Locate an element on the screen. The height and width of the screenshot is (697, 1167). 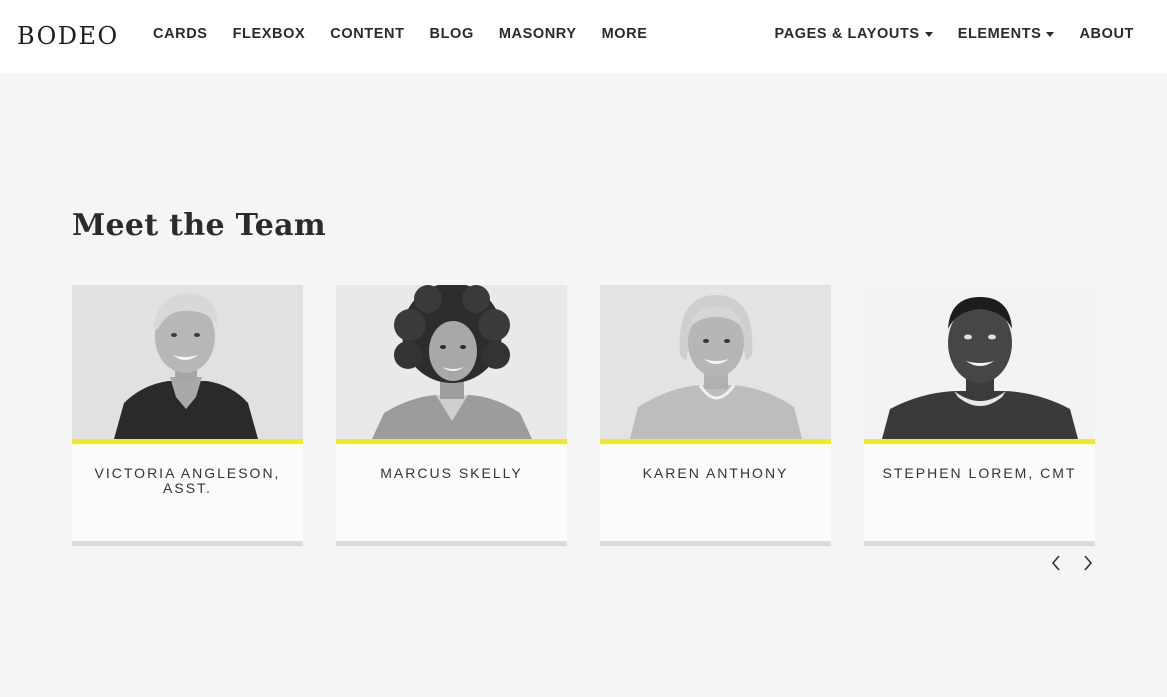
primary-nav: CARDS FLEXBOX CONTENT BLOG MASONRY MORE is located at coordinates (413, 34).